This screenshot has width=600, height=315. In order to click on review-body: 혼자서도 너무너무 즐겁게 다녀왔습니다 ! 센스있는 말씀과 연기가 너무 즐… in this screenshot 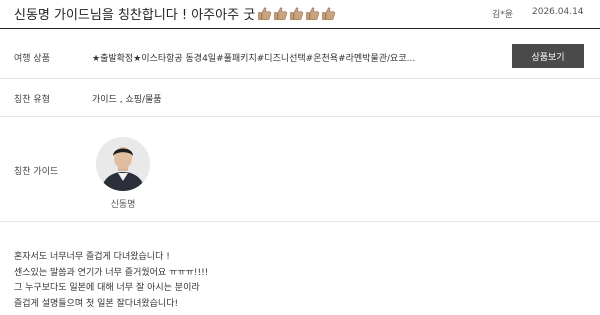, I will do `click(111, 281)`.